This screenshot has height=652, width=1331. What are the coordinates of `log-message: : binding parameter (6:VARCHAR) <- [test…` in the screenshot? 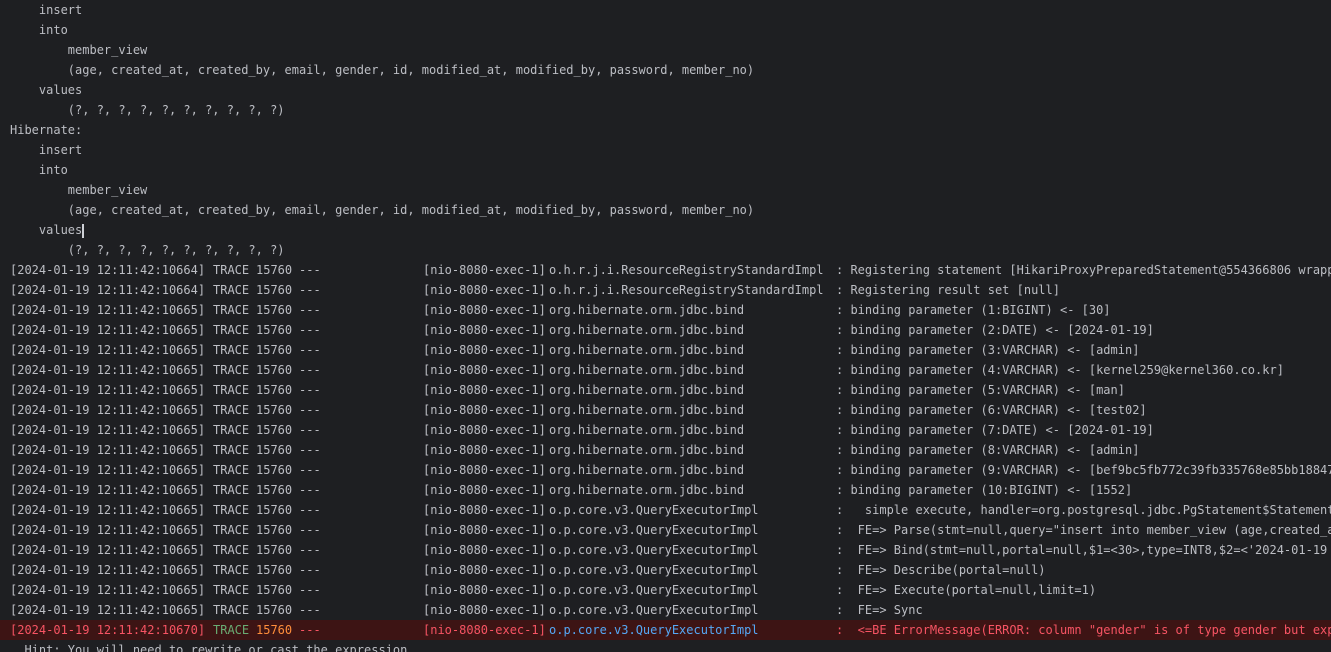 It's located at (991, 410).